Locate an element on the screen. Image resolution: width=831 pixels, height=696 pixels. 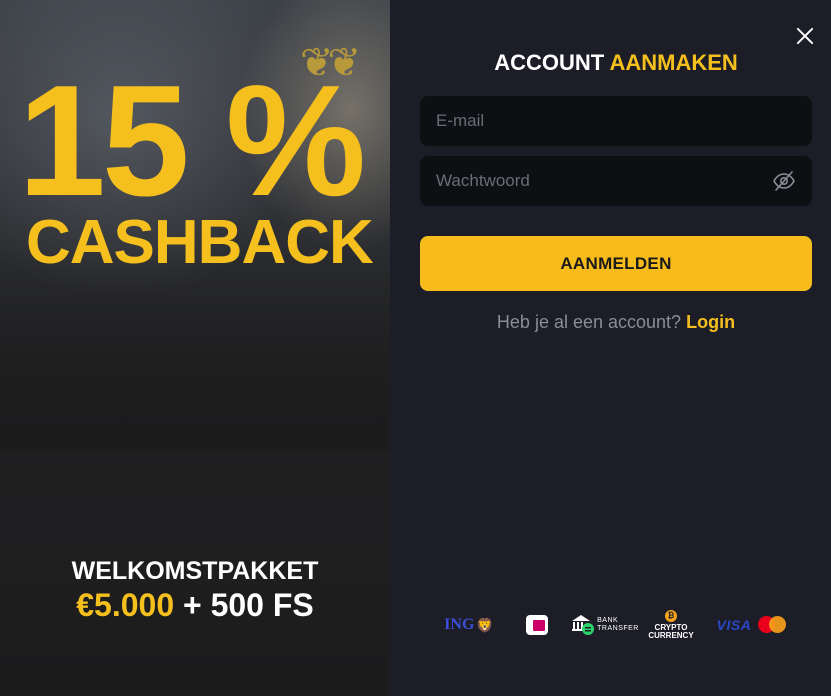
bitcoin-icon: ₿ is located at coordinates (671, 616).